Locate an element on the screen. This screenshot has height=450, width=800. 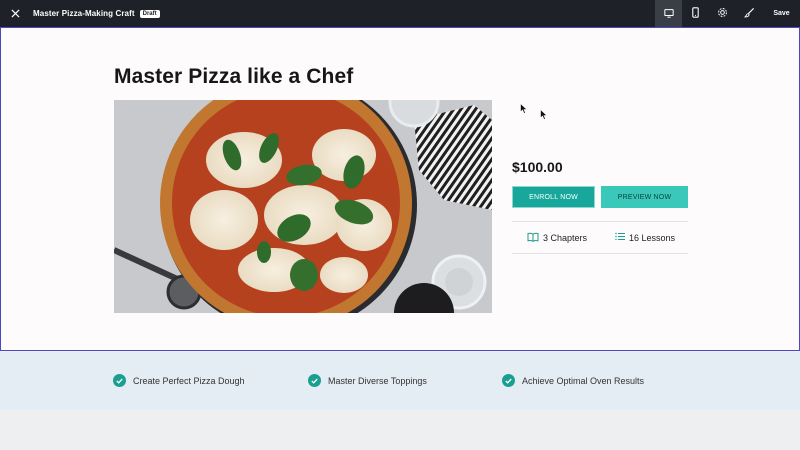
save-button: Save is located at coordinates (781, 13).